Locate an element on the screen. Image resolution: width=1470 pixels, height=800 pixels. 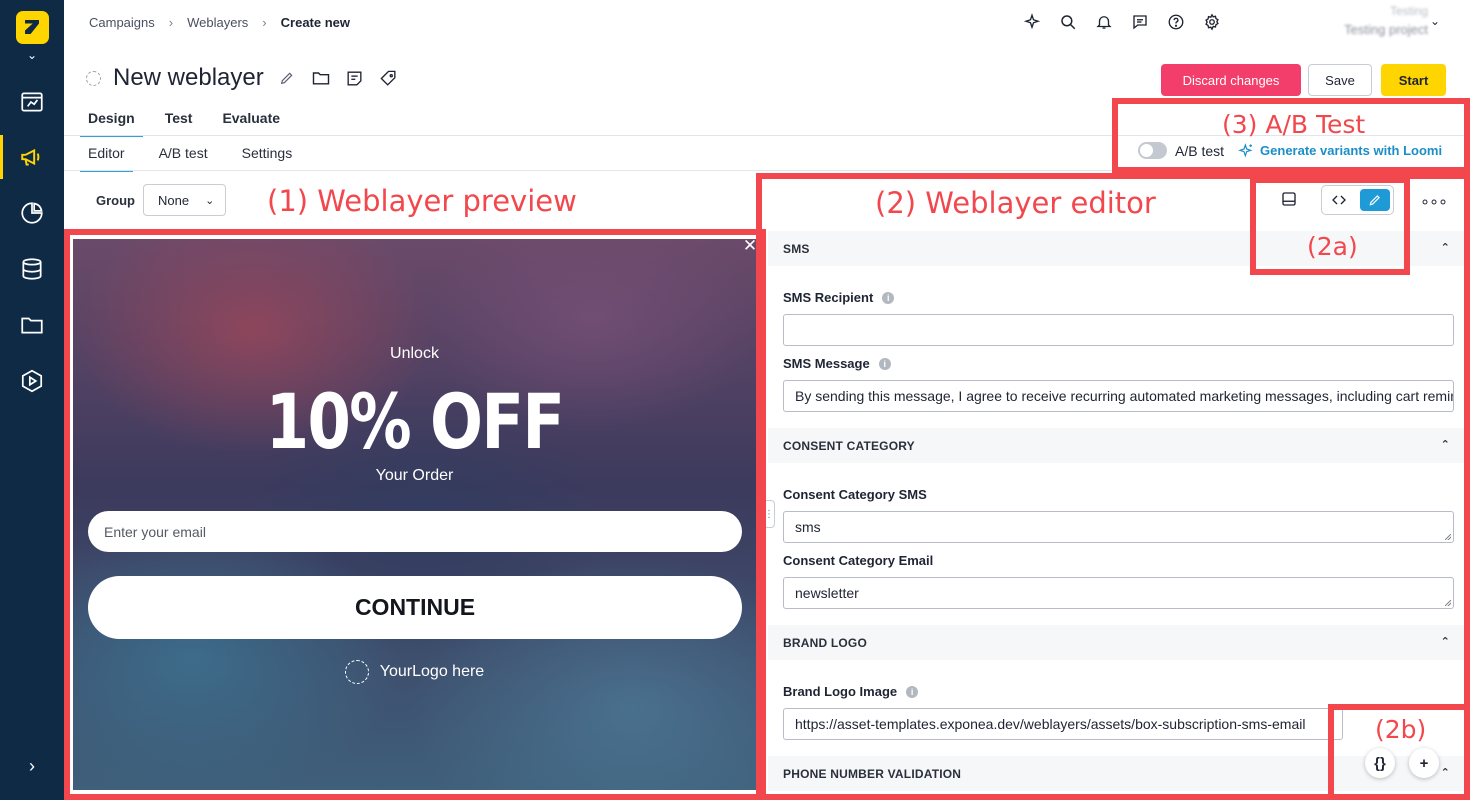
left-nav-rail: ⌄ › is located at coordinates (32, 400).